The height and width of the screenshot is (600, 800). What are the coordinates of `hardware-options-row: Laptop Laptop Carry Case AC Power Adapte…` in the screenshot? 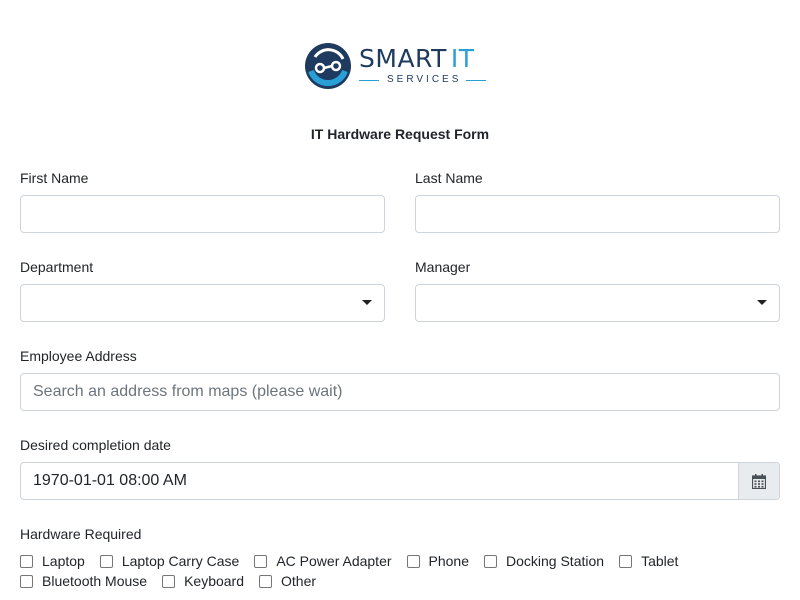 It's located at (400, 561).